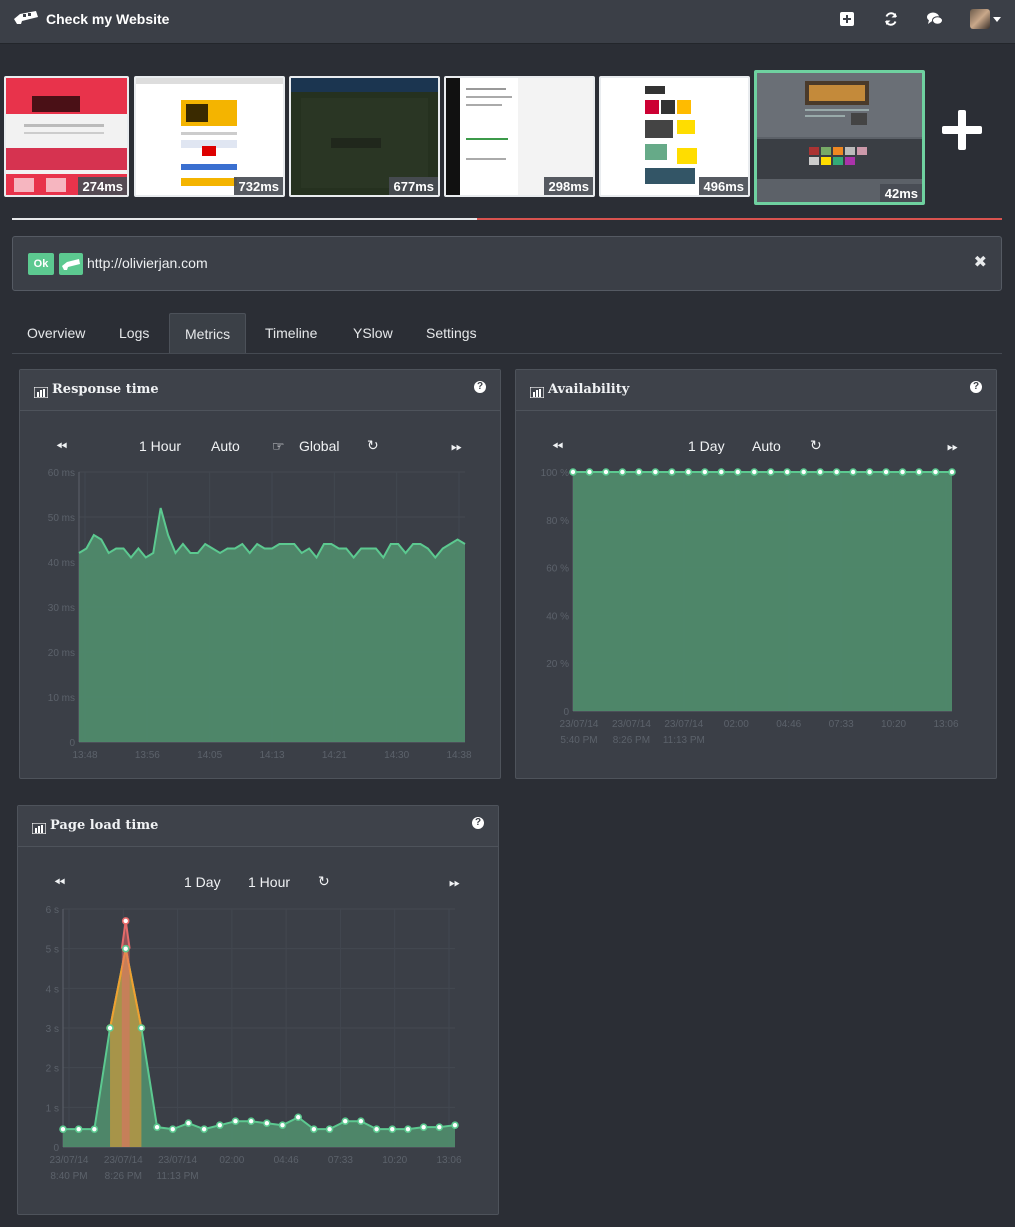  I want to click on tab-yslow: YSlow, so click(373, 333).